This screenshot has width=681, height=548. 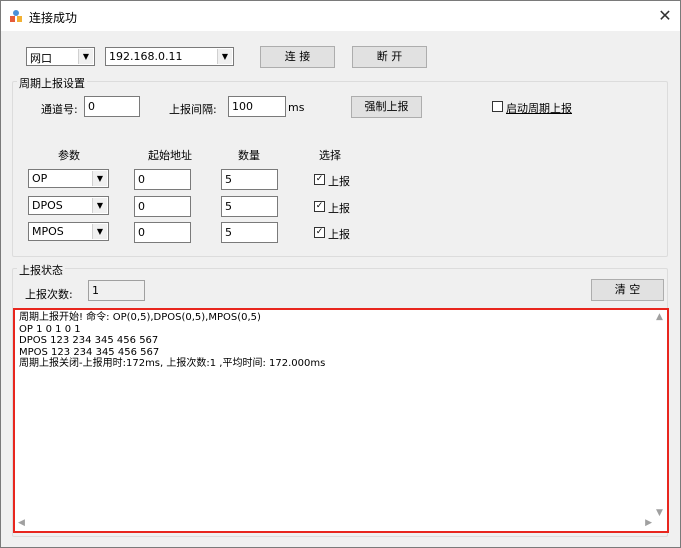 What do you see at coordinates (497, 106) in the screenshot?
I see `auto-report-checkbox` at bounding box center [497, 106].